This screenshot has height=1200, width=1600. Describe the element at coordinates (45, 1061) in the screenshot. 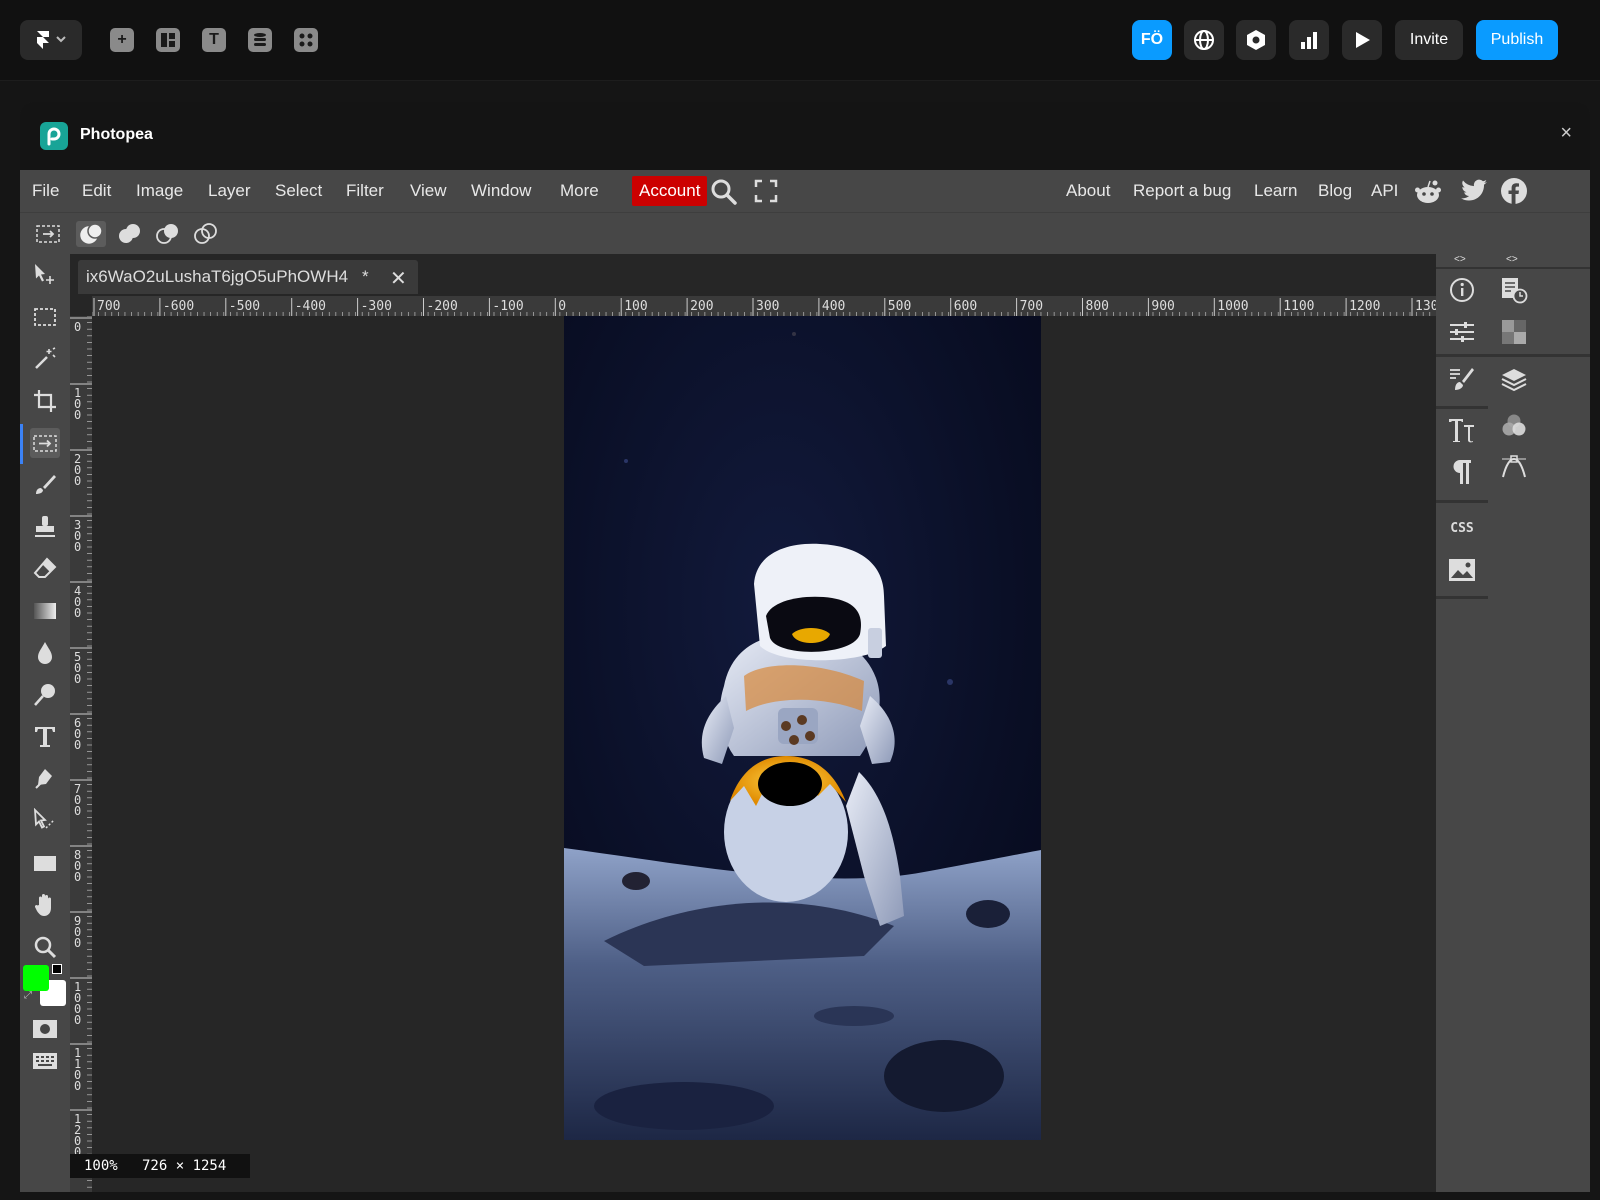

I see `keyboard-icon` at that location.